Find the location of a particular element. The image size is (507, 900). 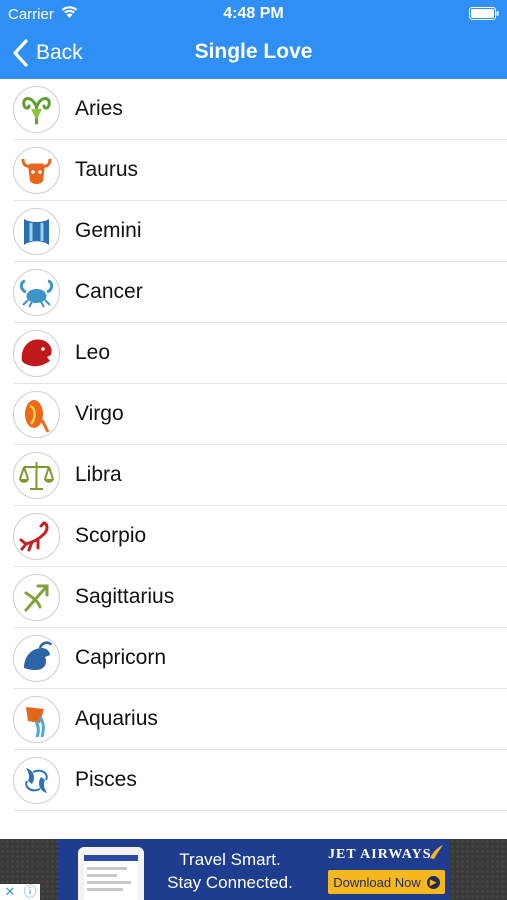

list-item-label: Virgo is located at coordinates (99, 413).